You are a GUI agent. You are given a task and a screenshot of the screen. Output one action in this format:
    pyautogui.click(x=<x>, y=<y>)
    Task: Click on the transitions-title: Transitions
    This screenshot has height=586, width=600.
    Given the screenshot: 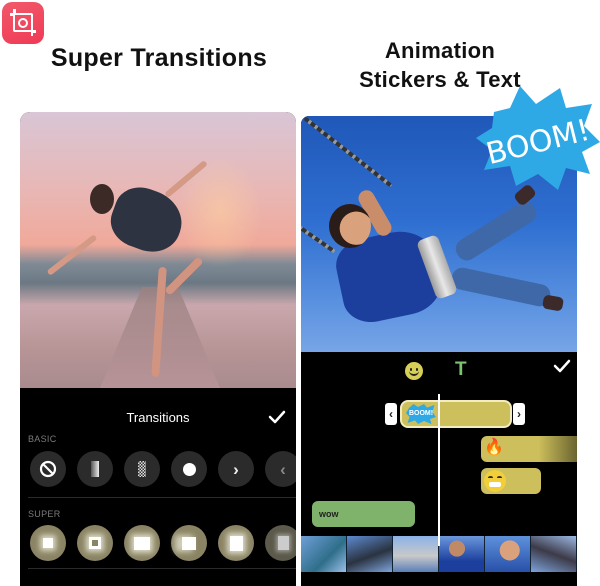 What is the action you would take?
    pyautogui.click(x=158, y=417)
    